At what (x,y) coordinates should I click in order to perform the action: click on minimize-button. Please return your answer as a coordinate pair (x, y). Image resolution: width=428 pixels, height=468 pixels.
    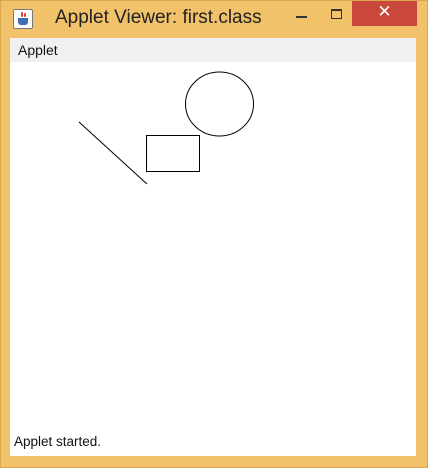
    Looking at the image, I should click on (301, 15).